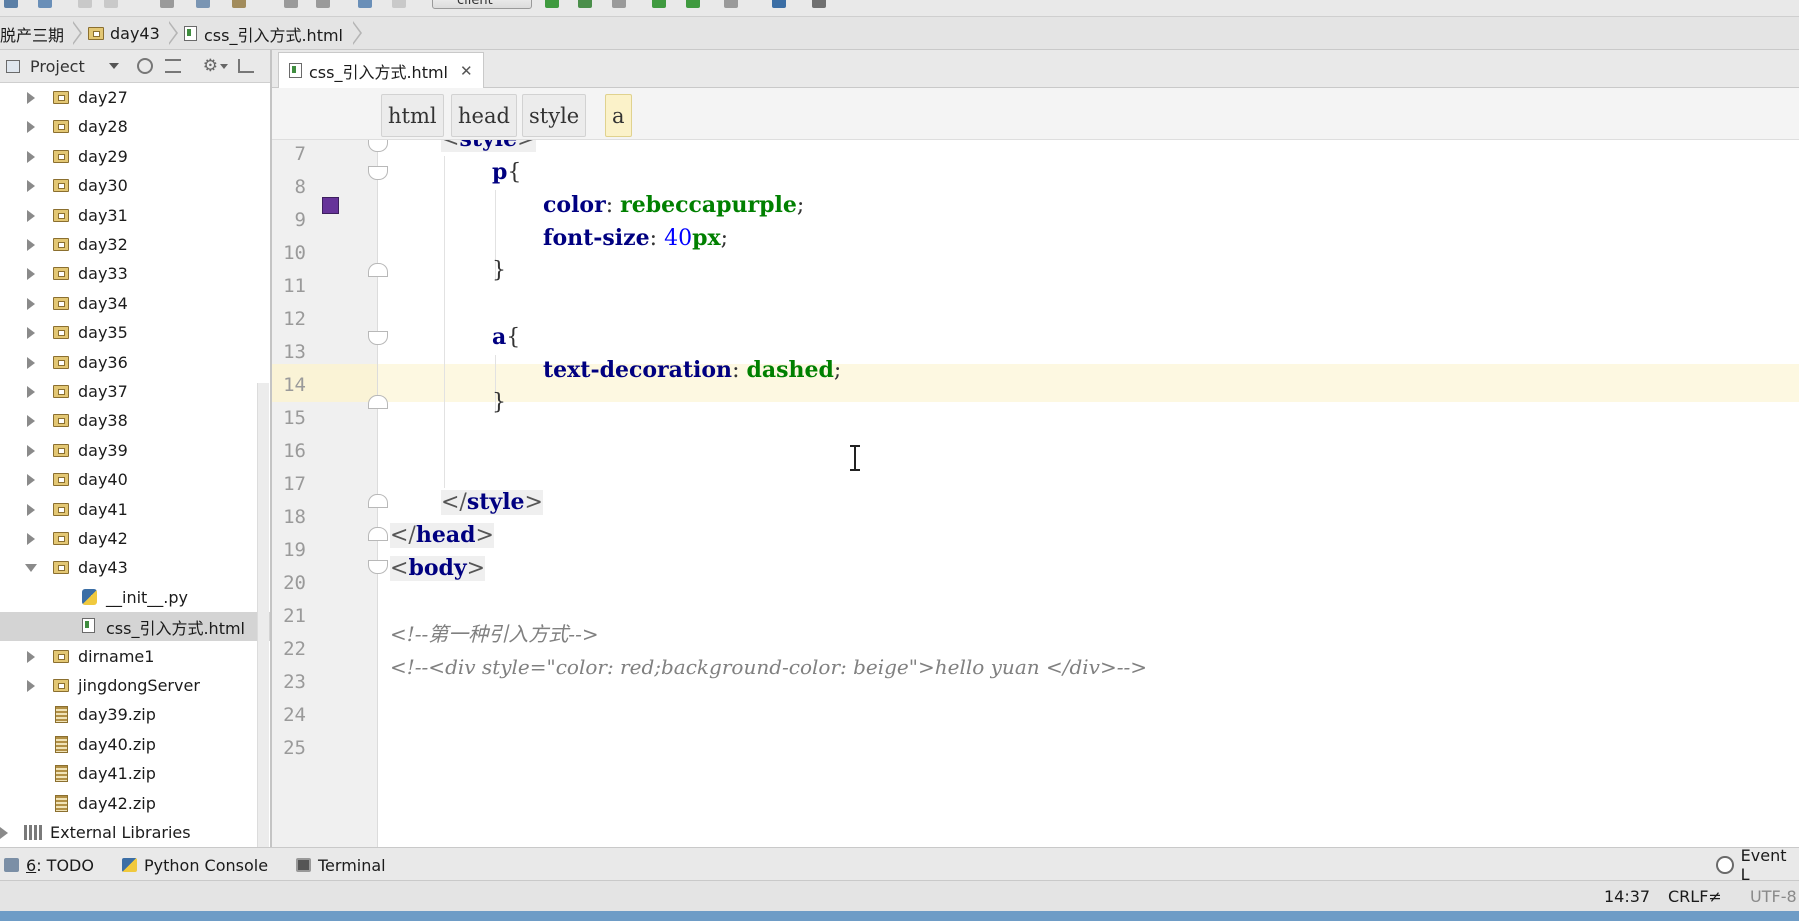 This screenshot has width=1799, height=921. What do you see at coordinates (135, 714) in the screenshot?
I see `tree-file-day39-zip: day39.zip` at bounding box center [135, 714].